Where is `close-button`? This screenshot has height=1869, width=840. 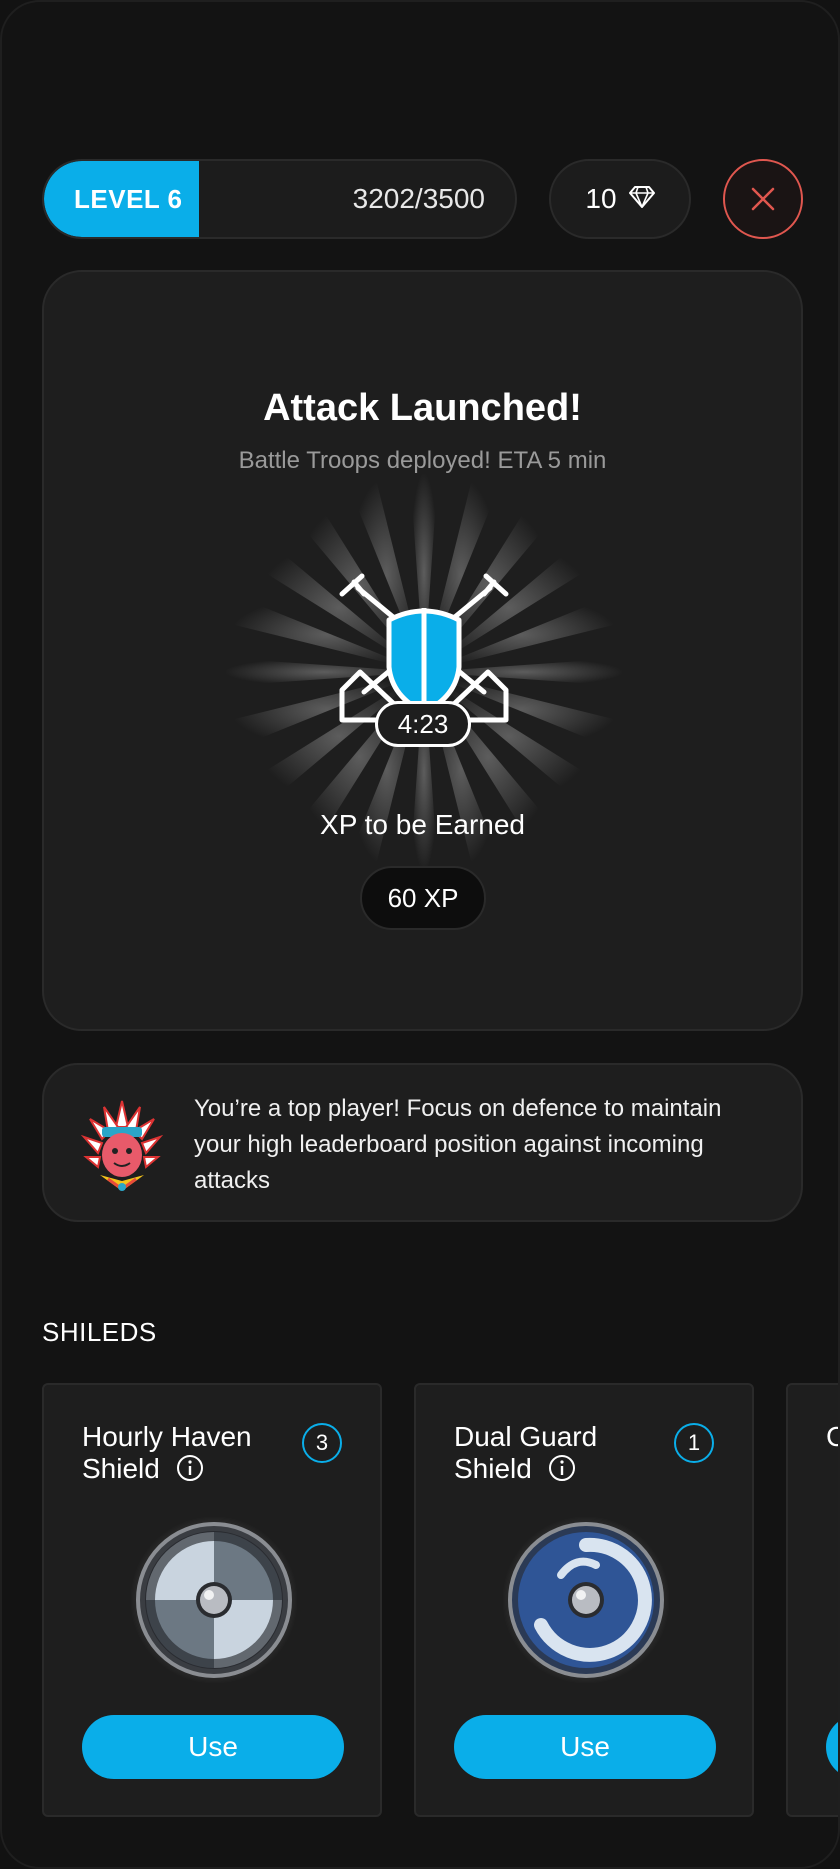 close-button is located at coordinates (763, 199).